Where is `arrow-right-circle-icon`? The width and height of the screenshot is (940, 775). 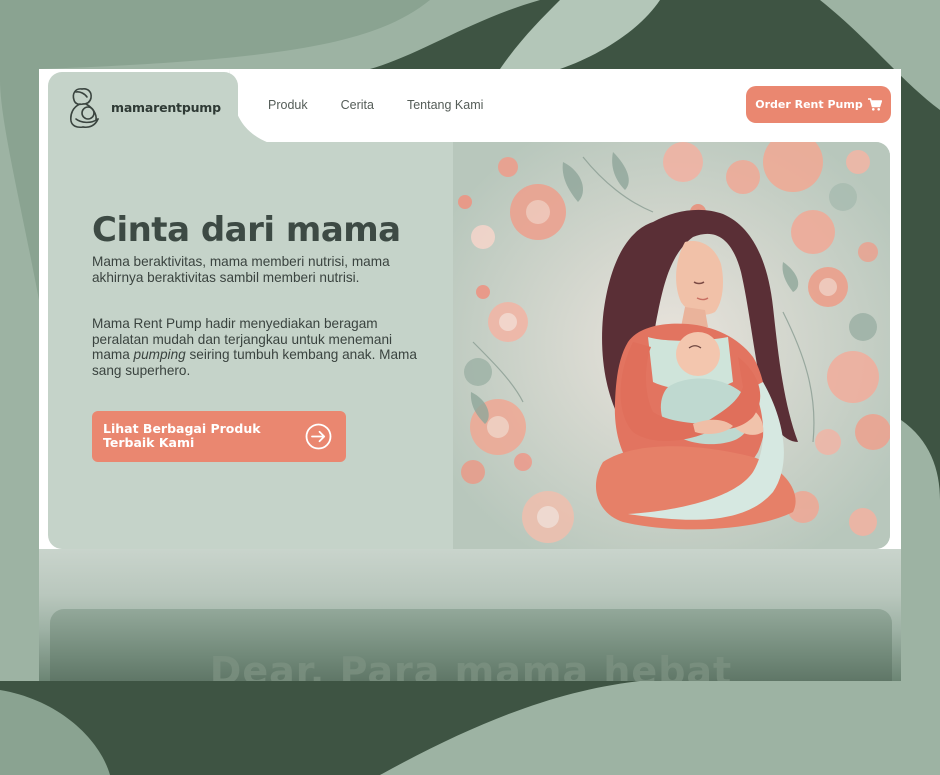
arrow-right-circle-icon is located at coordinates (318, 436).